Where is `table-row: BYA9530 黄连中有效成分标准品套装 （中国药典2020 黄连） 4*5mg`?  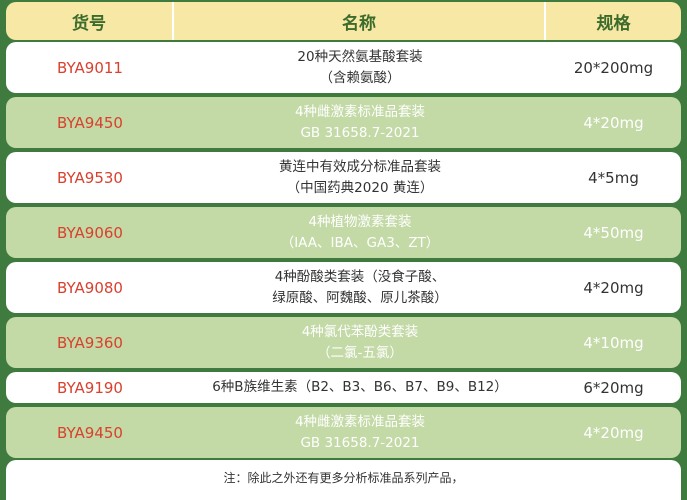
table-row: BYA9530 黄连中有效成分标准品套装 （中国药典2020 黄连） 4*5mg is located at coordinates (343, 177).